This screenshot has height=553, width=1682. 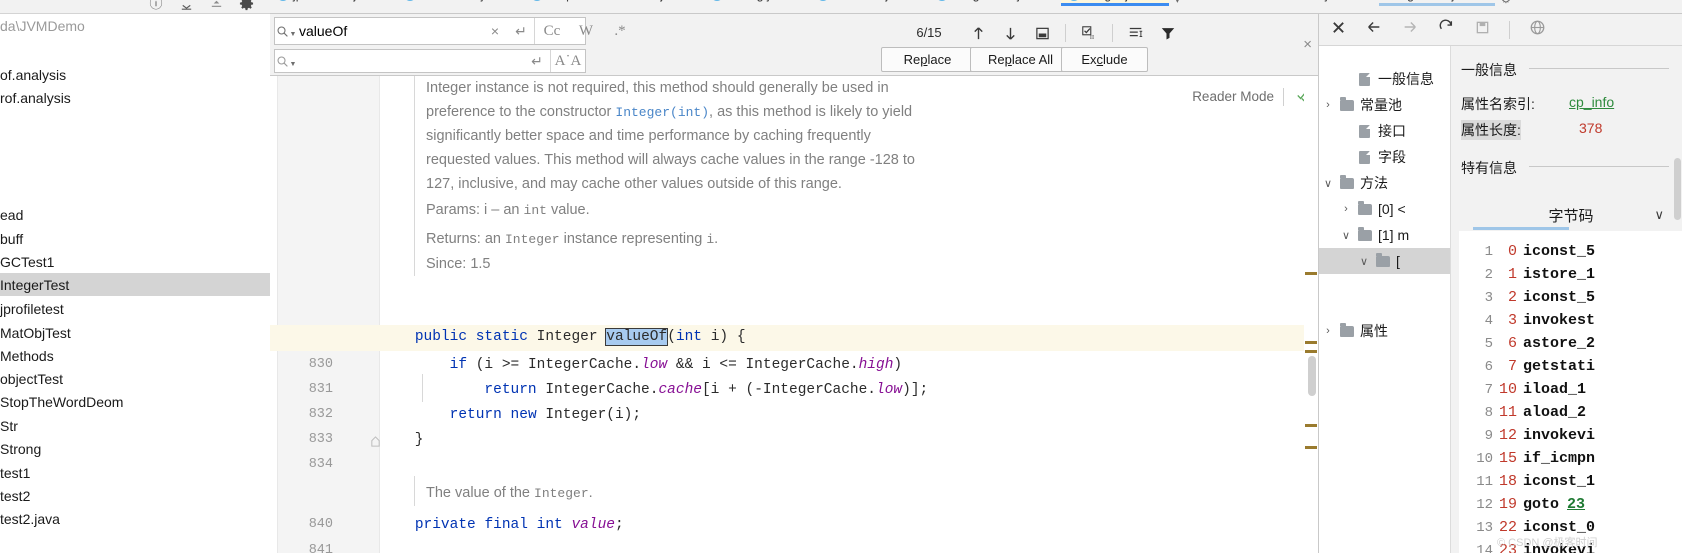 What do you see at coordinates (869, 3) in the screenshot?
I see `editor-tab: GCTest1.java ×` at bounding box center [869, 3].